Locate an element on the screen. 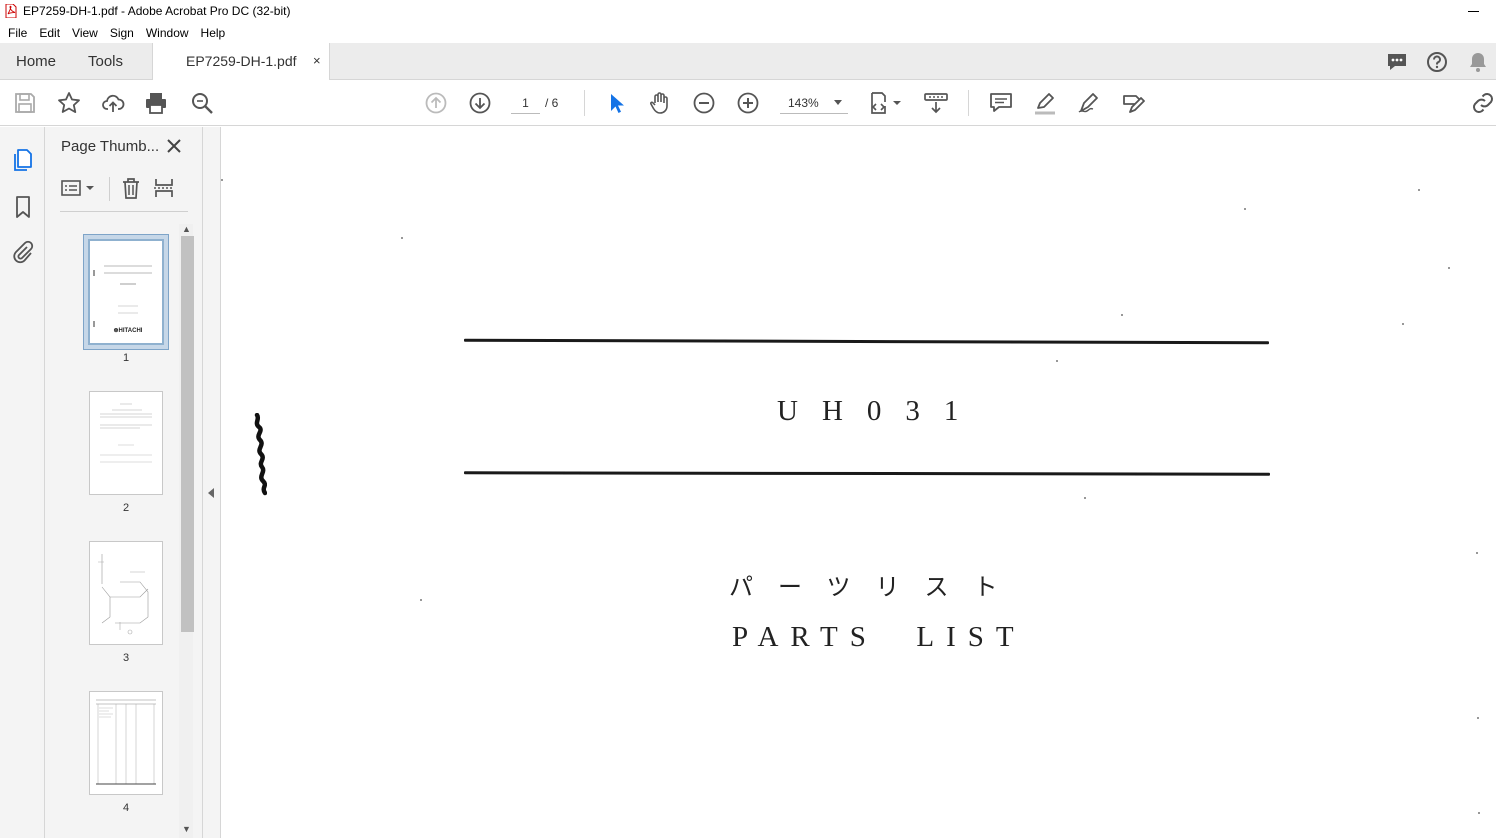 Image resolution: width=1496 pixels, height=838 pixels. menu-edit: Edit is located at coordinates (49, 33).